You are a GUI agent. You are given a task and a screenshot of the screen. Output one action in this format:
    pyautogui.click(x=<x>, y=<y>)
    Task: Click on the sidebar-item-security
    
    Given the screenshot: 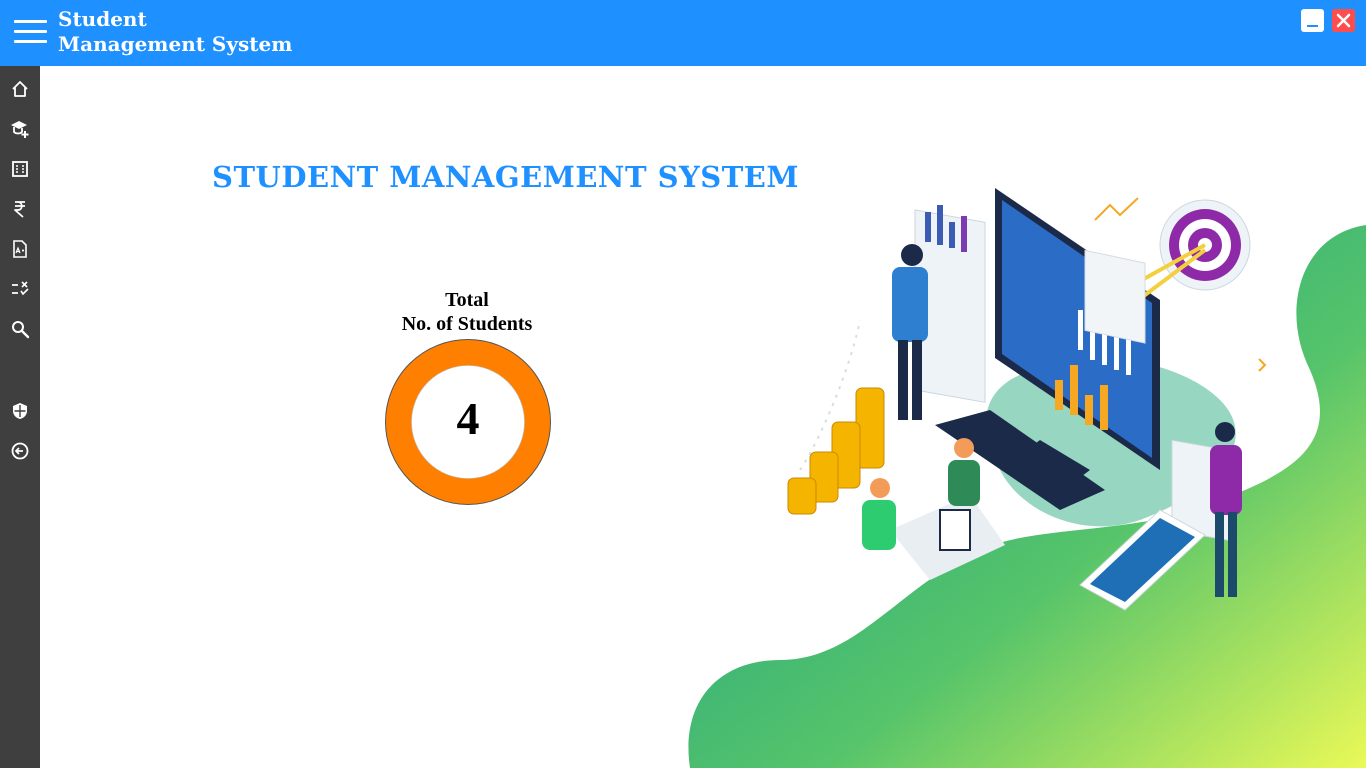 What is the action you would take?
    pyautogui.click(x=22, y=413)
    